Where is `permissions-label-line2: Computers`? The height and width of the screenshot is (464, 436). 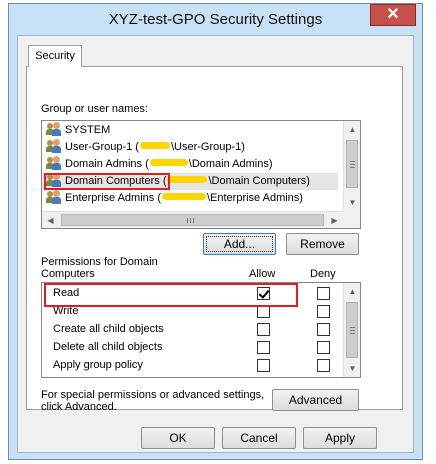
permissions-label-line2: Computers is located at coordinates (68, 274).